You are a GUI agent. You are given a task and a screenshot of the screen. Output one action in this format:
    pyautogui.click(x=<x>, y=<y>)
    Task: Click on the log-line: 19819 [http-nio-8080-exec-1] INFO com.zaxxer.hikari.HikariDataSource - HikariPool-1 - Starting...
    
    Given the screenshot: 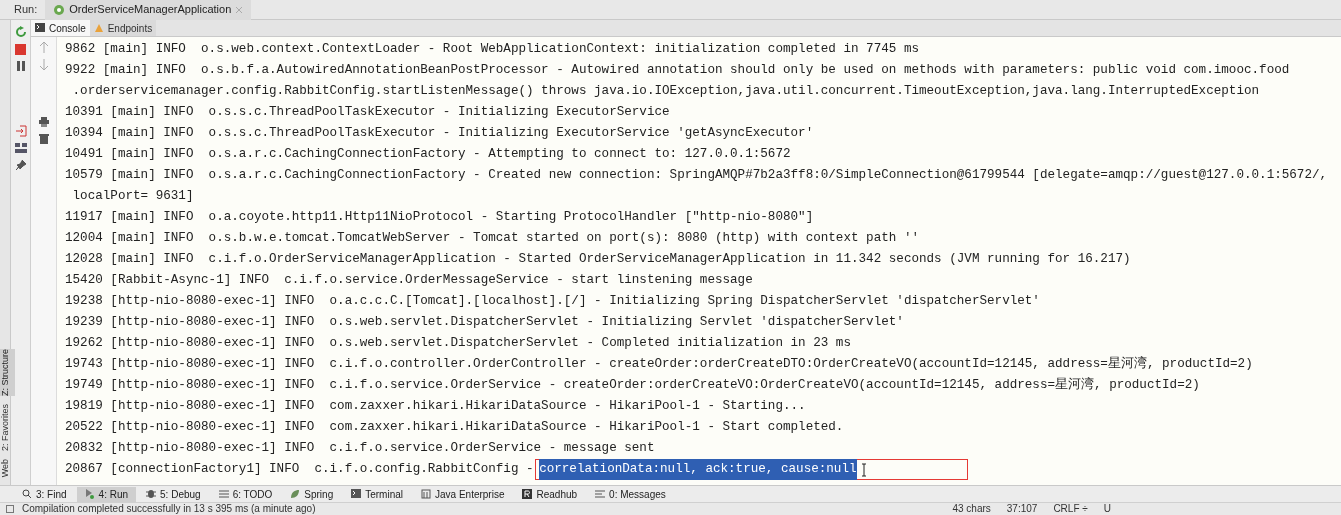 What is the action you would take?
    pyautogui.click(x=435, y=406)
    